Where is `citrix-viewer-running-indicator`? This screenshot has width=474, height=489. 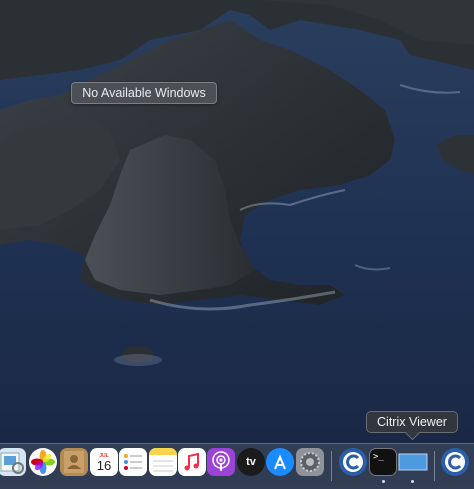 citrix-viewer-running-indicator is located at coordinates (412, 481).